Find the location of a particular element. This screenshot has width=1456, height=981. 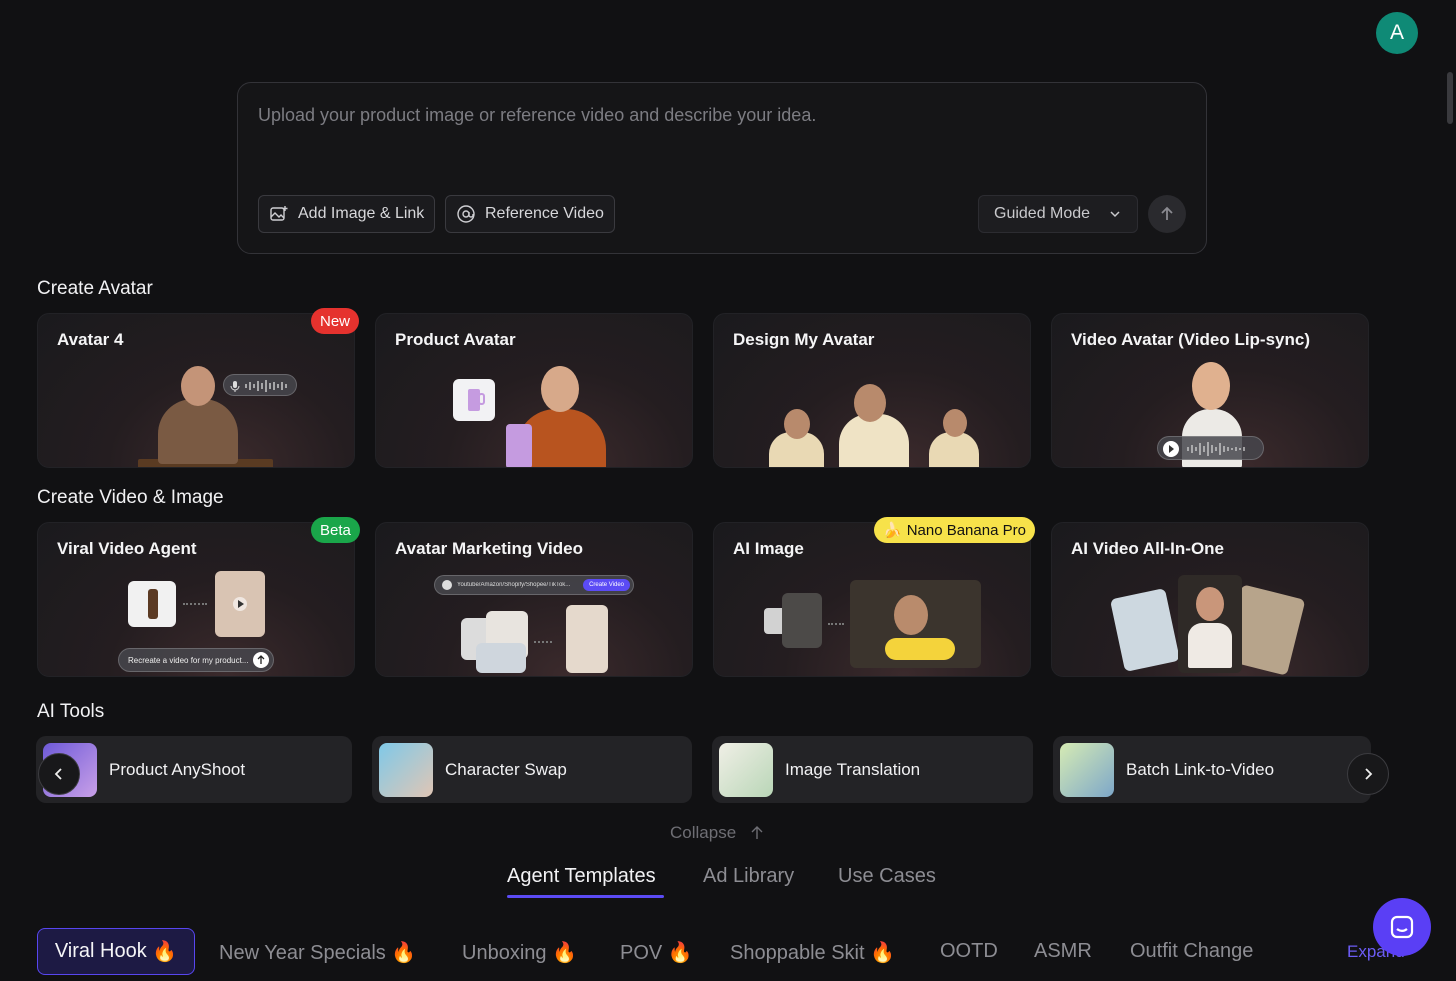

avatar-right-head is located at coordinates (955, 423).